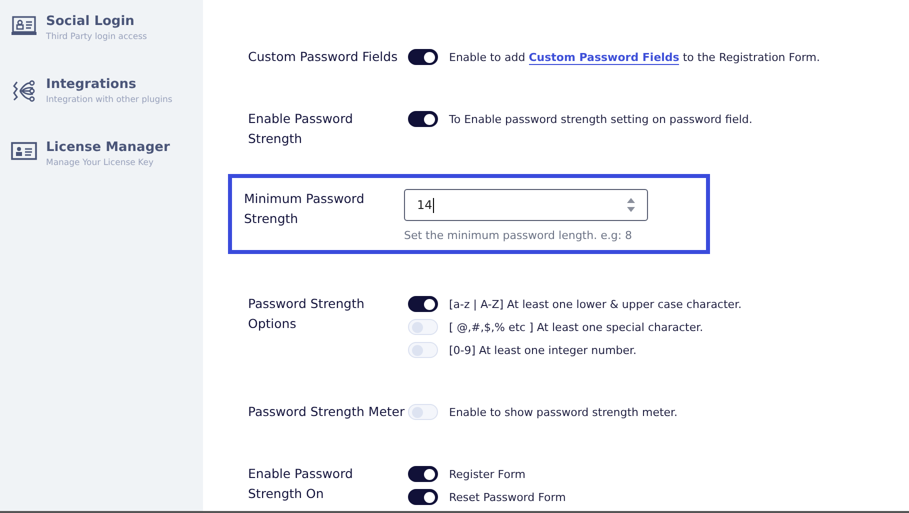 The image size is (909, 513). What do you see at coordinates (100, 163) in the screenshot?
I see `sidebar-item-subtitle: Manage Your License Key` at bounding box center [100, 163].